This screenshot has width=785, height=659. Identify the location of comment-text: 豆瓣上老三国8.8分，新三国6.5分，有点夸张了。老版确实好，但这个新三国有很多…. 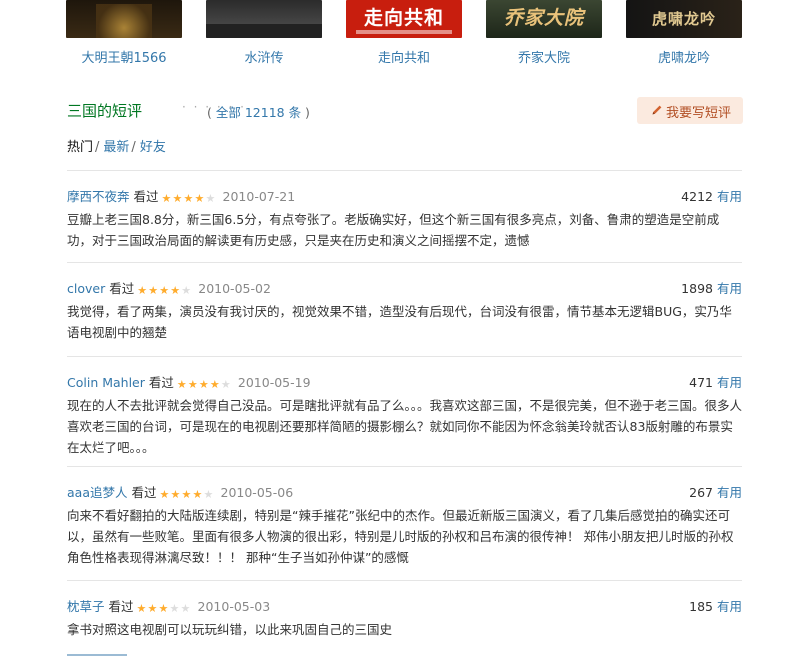
(393, 230).